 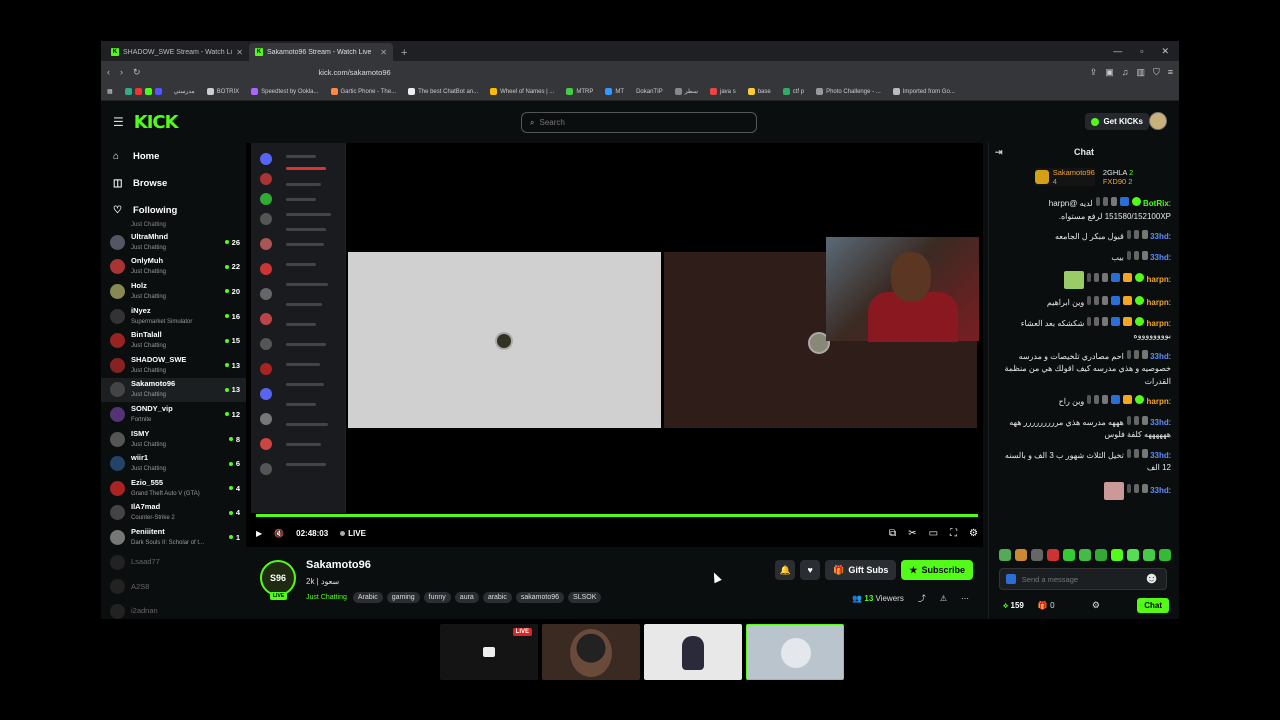 I want to click on play-icon: ▶, so click(x=259, y=533).